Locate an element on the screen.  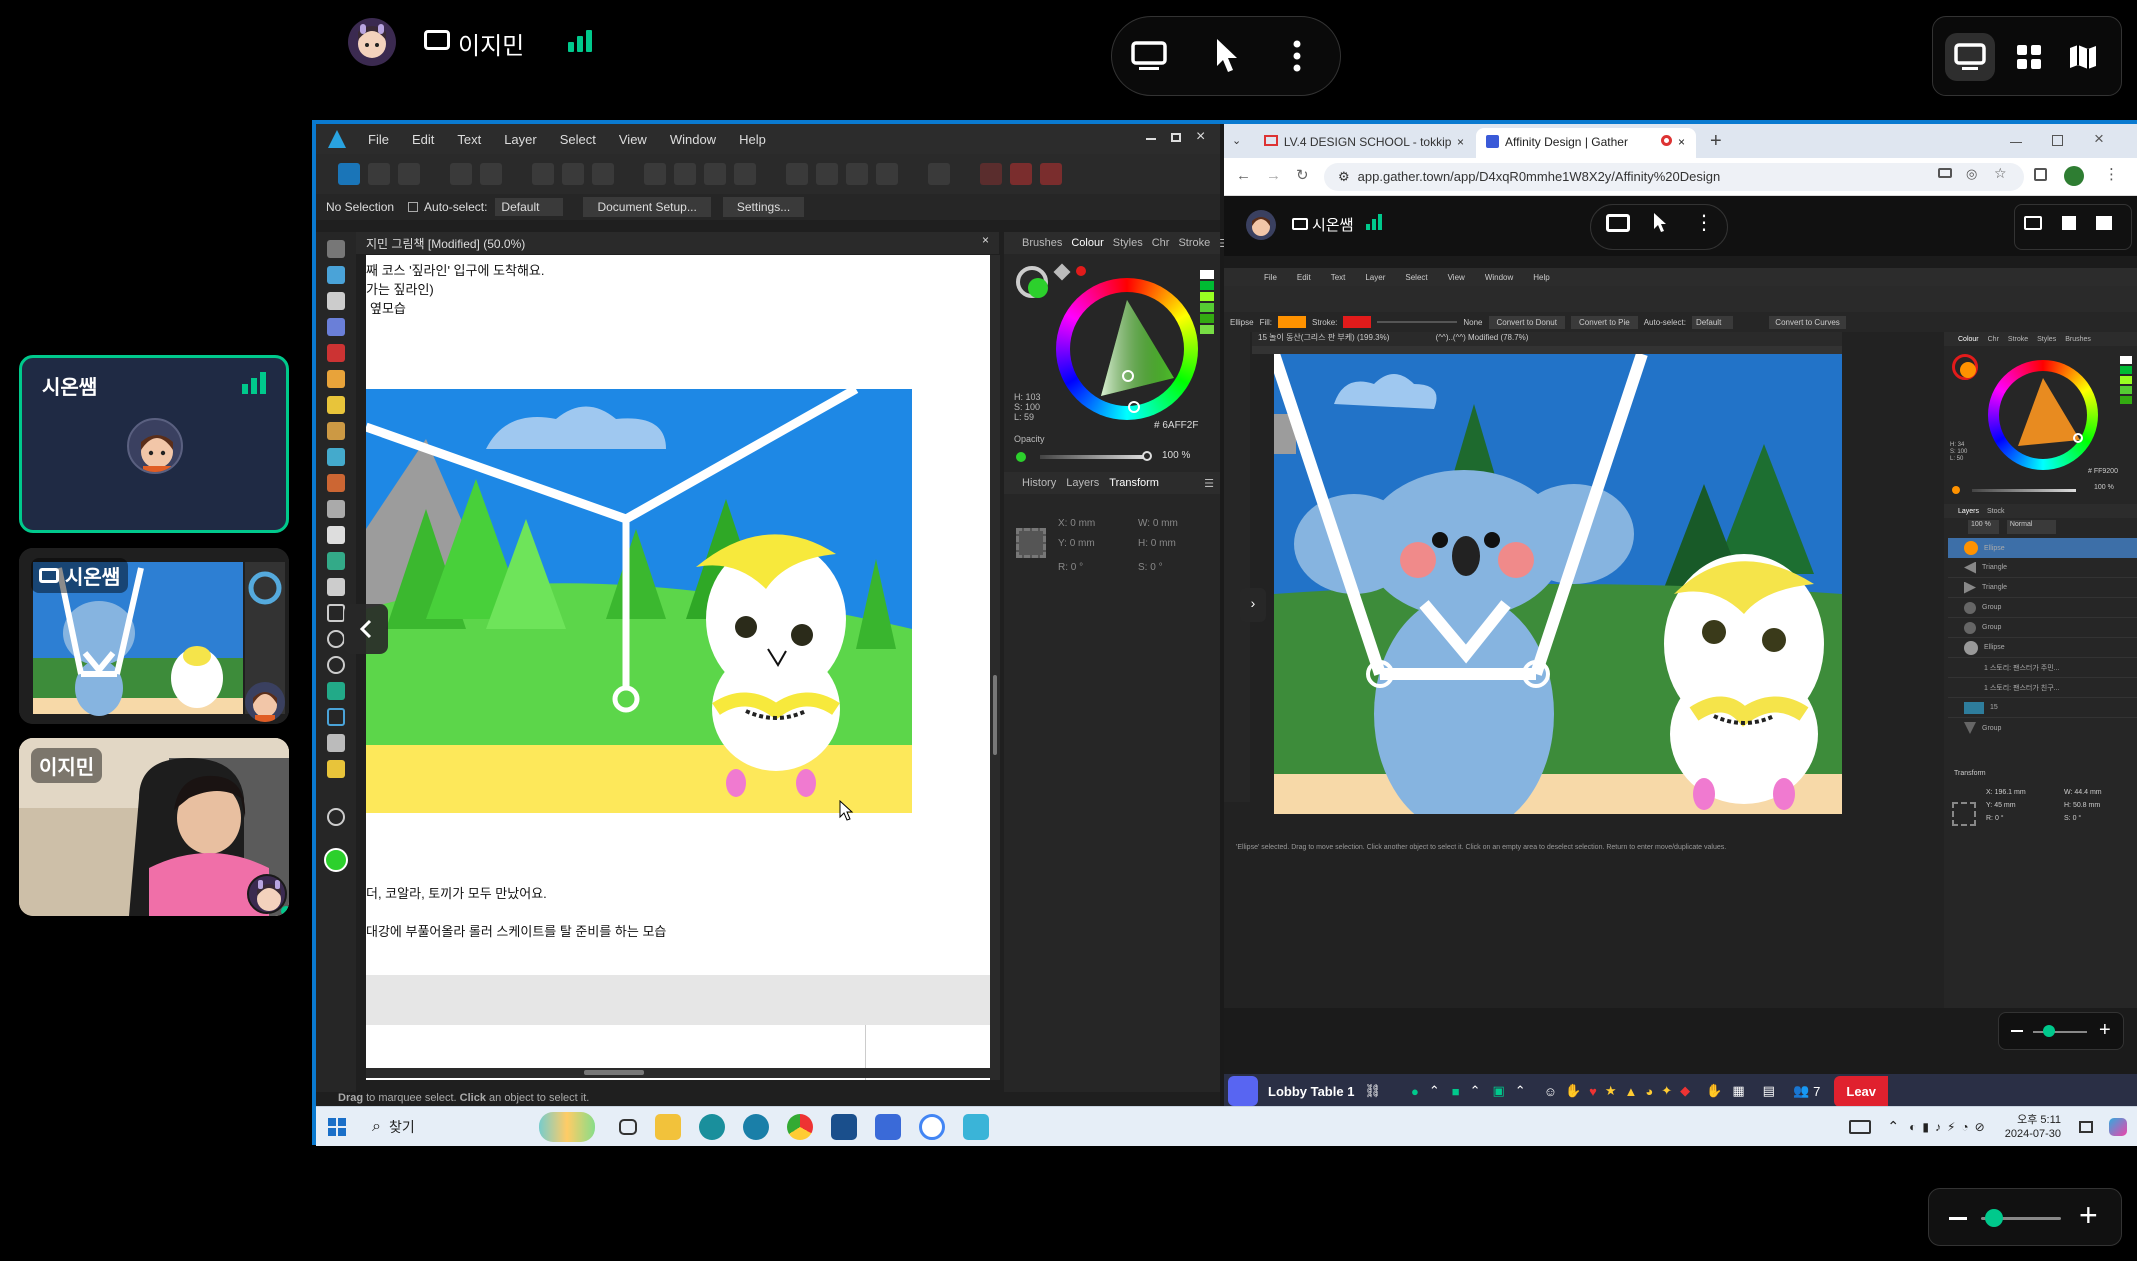
pixel-persona-icon is located at coordinates (379, 174).